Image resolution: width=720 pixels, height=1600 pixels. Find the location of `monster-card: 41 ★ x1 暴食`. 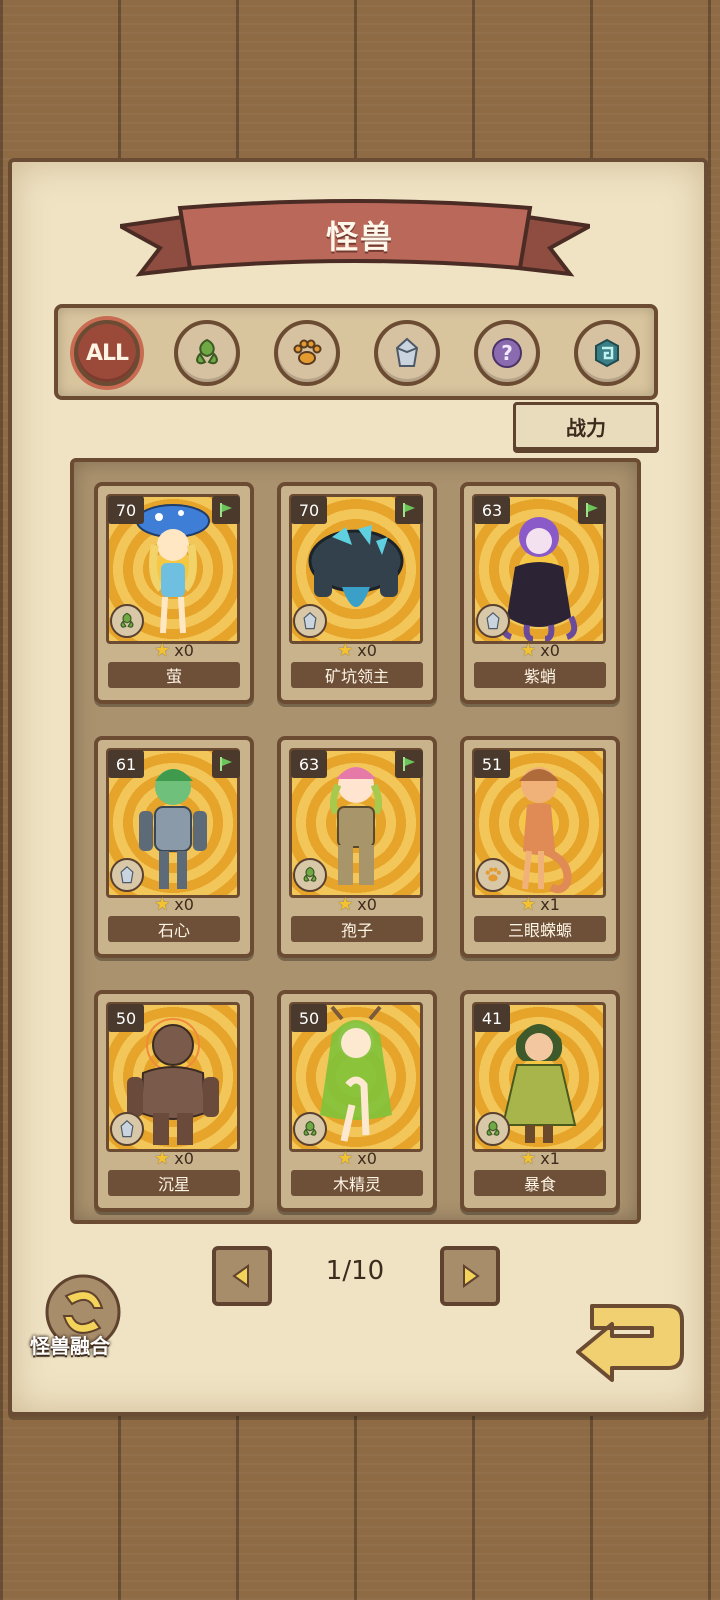

monster-card: 41 ★ x1 暴食 is located at coordinates (540, 1101).